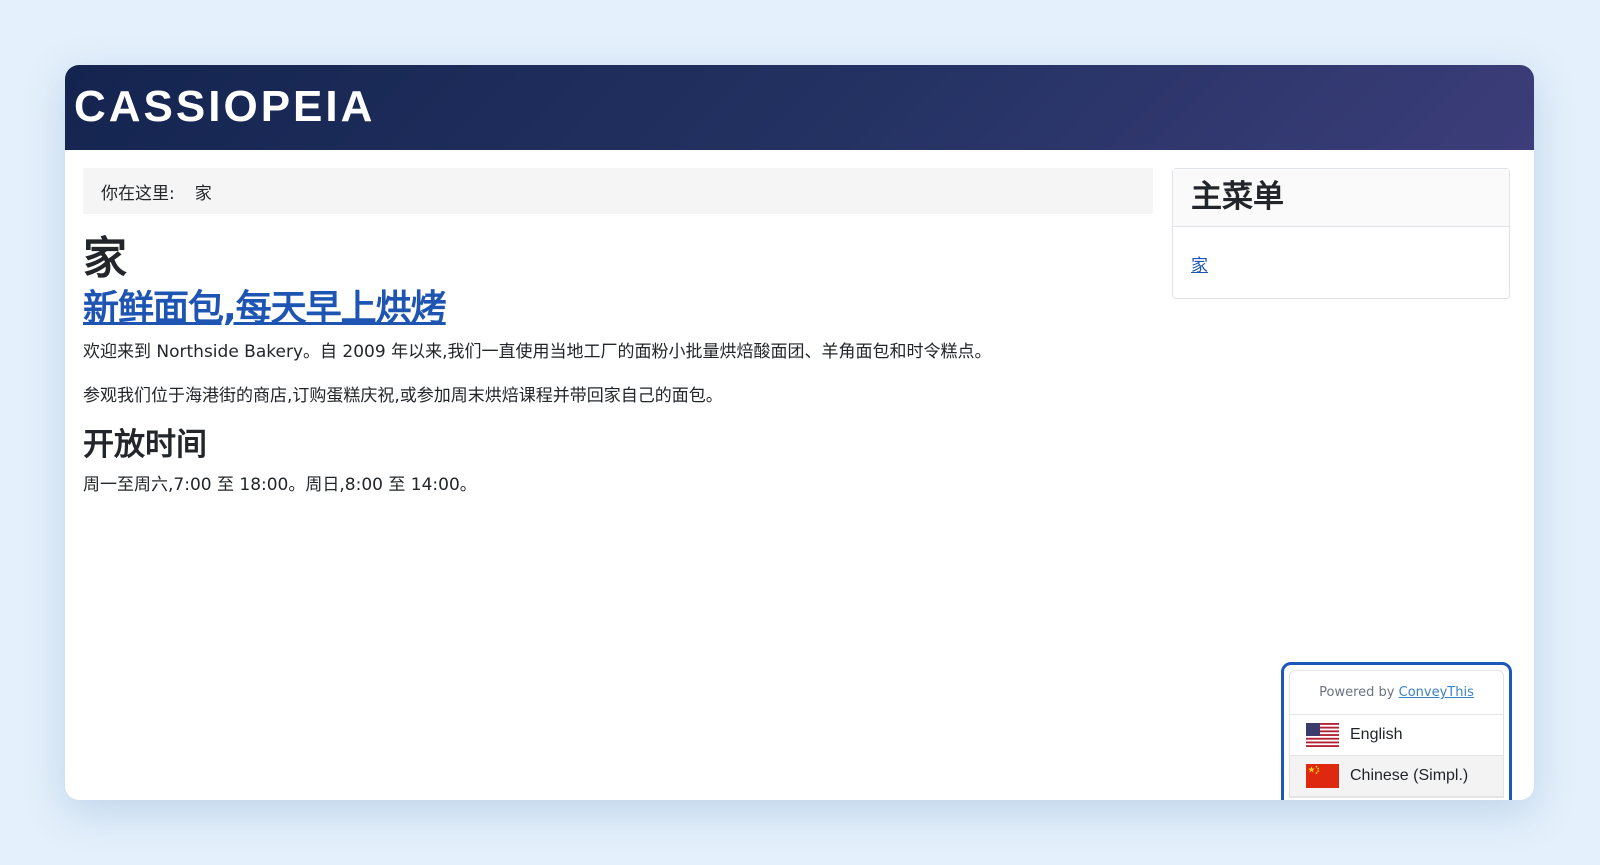 Image resolution: width=1600 pixels, height=865 pixels. I want to click on language-option-english: English, so click(1396, 735).